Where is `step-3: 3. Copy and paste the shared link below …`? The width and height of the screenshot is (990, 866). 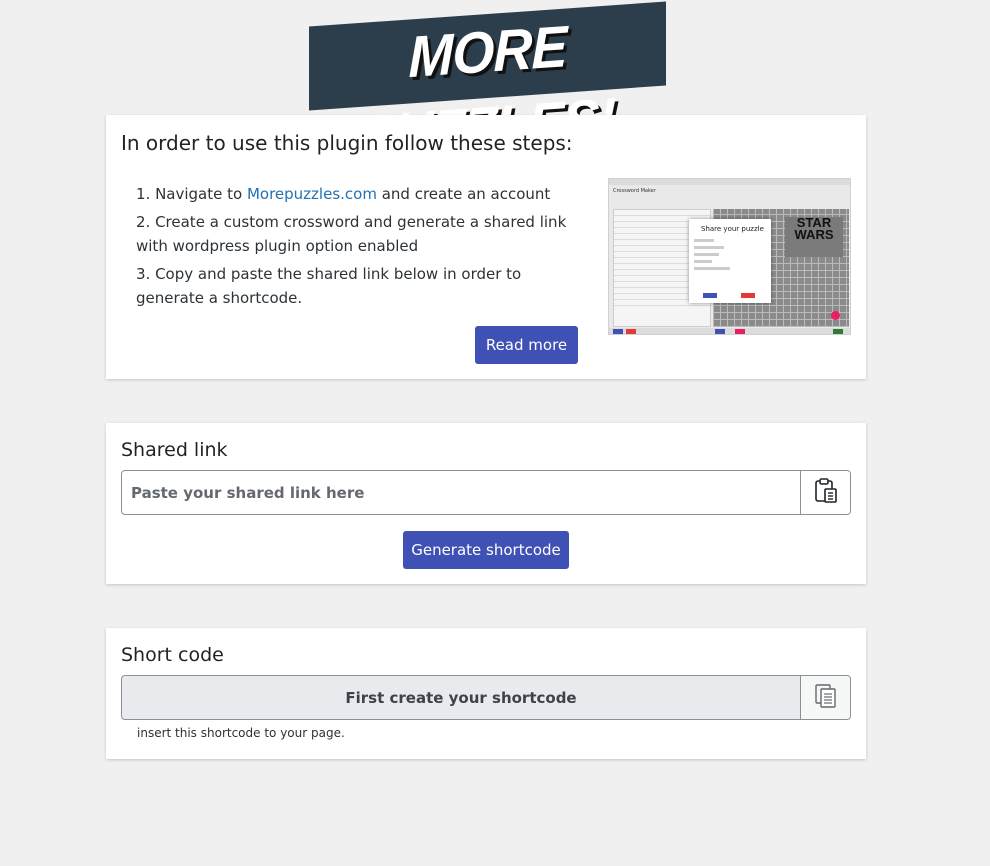
step-3: 3. Copy and paste the shared link below … is located at coordinates (329, 286).